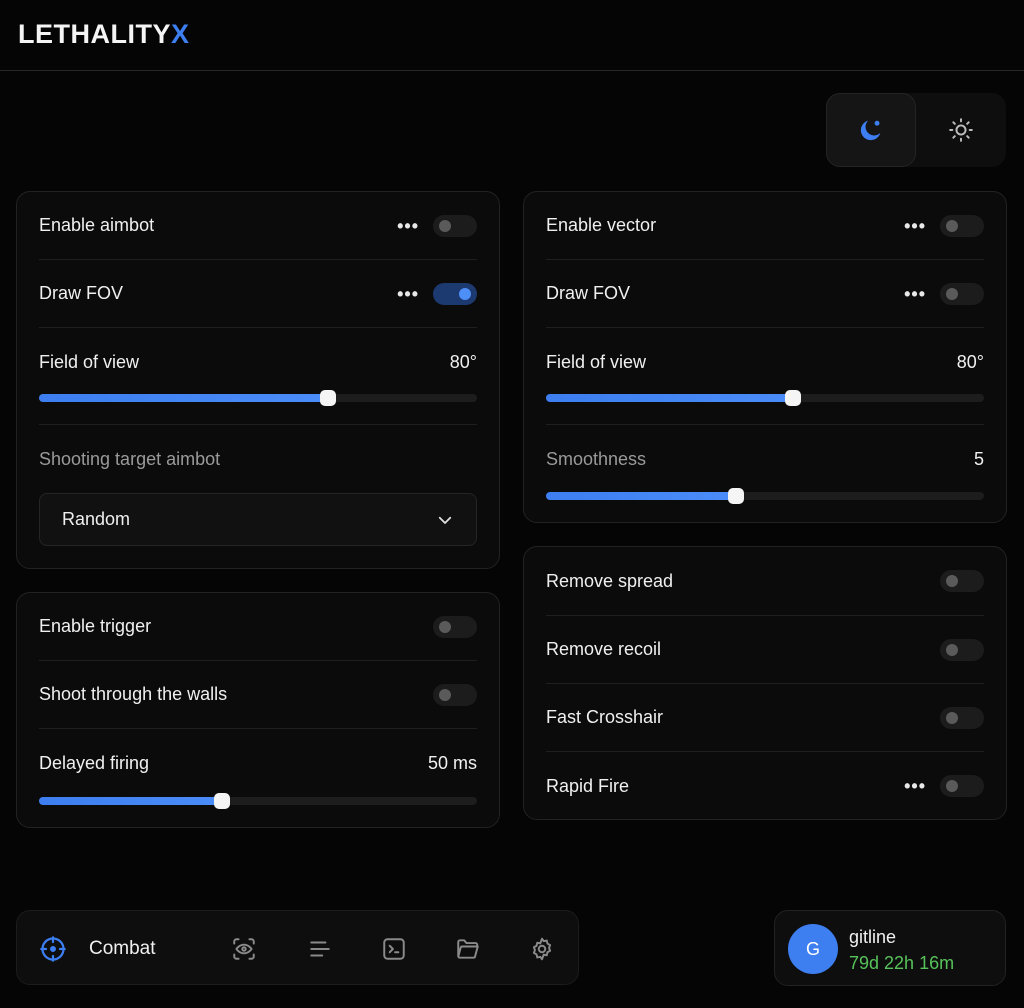 This screenshot has height=1008, width=1024. Describe the element at coordinates (455, 694) in the screenshot. I see `shoot-walls-toggle` at that location.